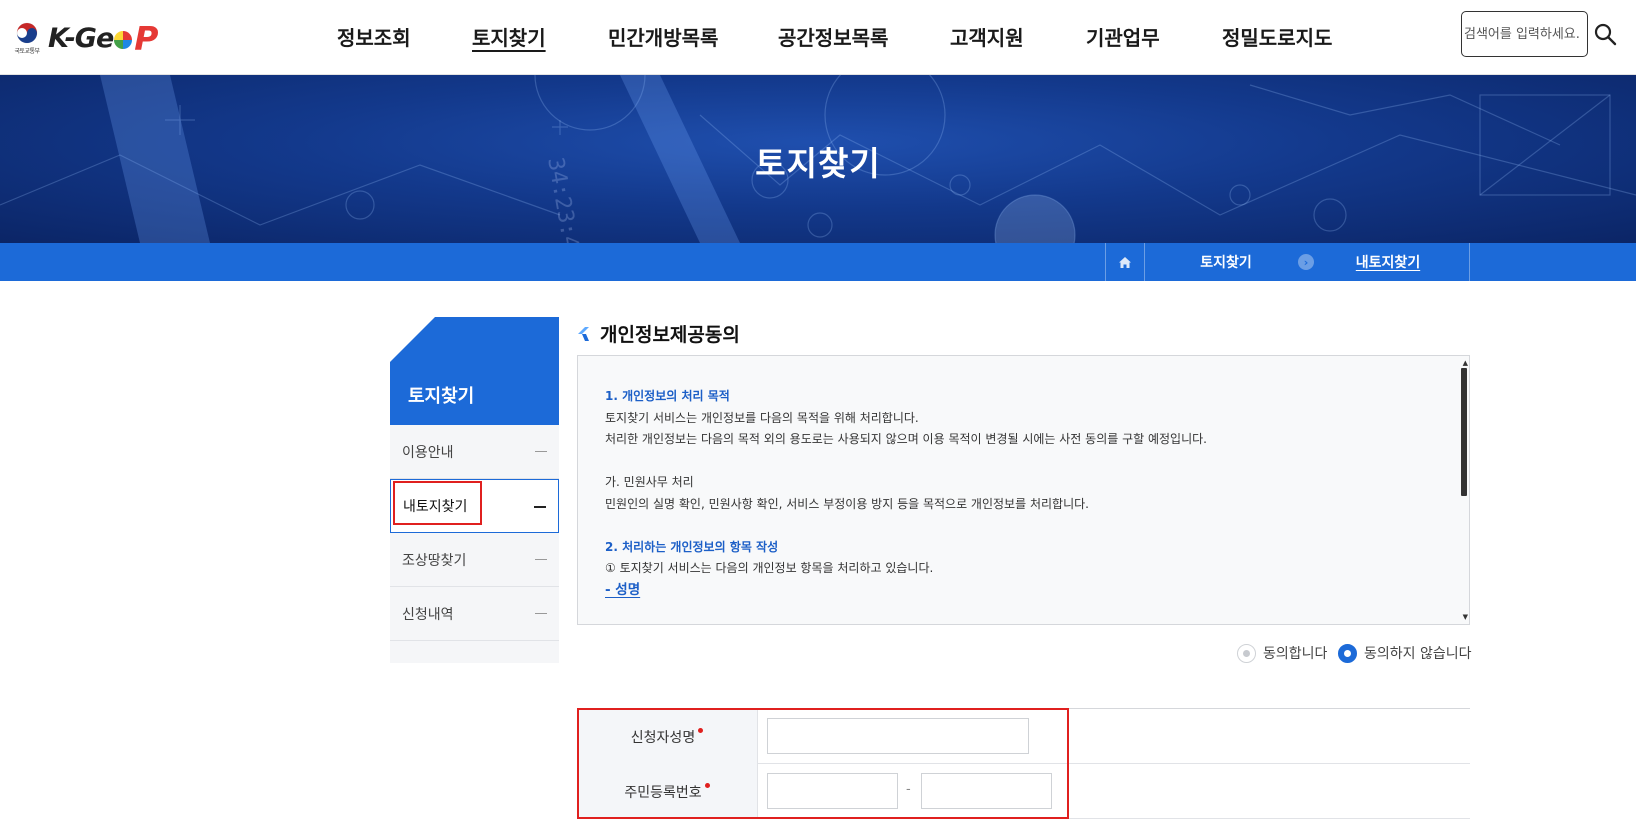  What do you see at coordinates (818, 262) in the screenshot?
I see `breadcrumb: 토지찾기 › 내토지찾기` at bounding box center [818, 262].